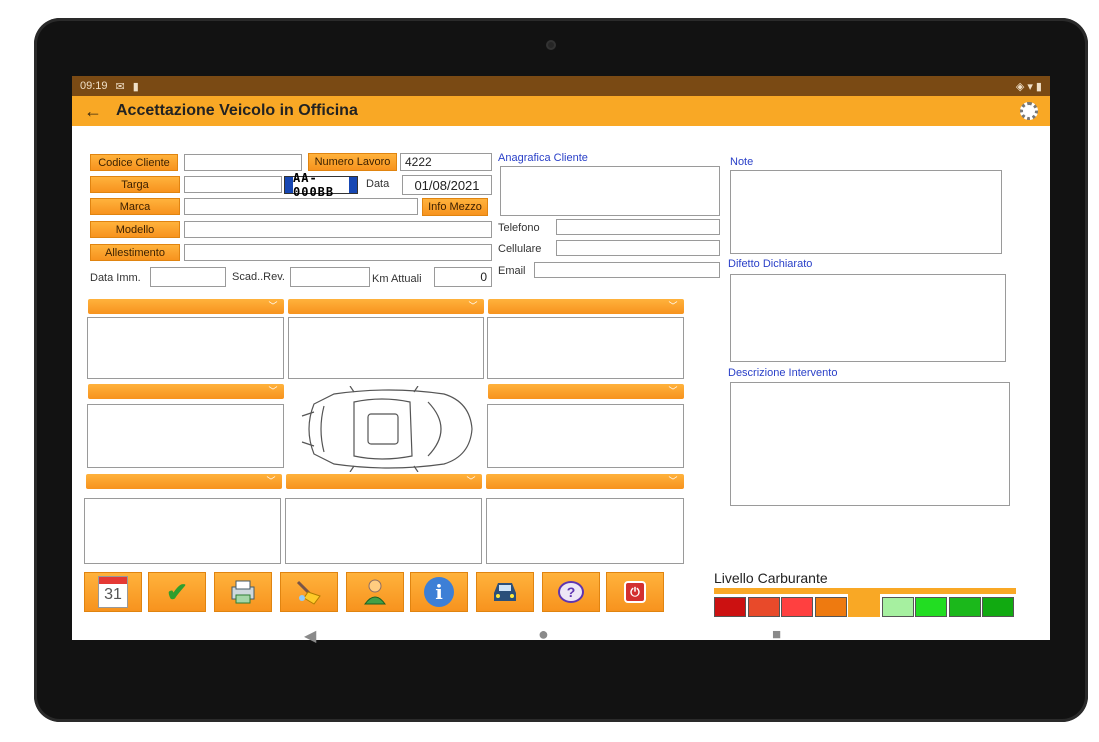  I want to click on power-icon: ⏻, so click(635, 592).